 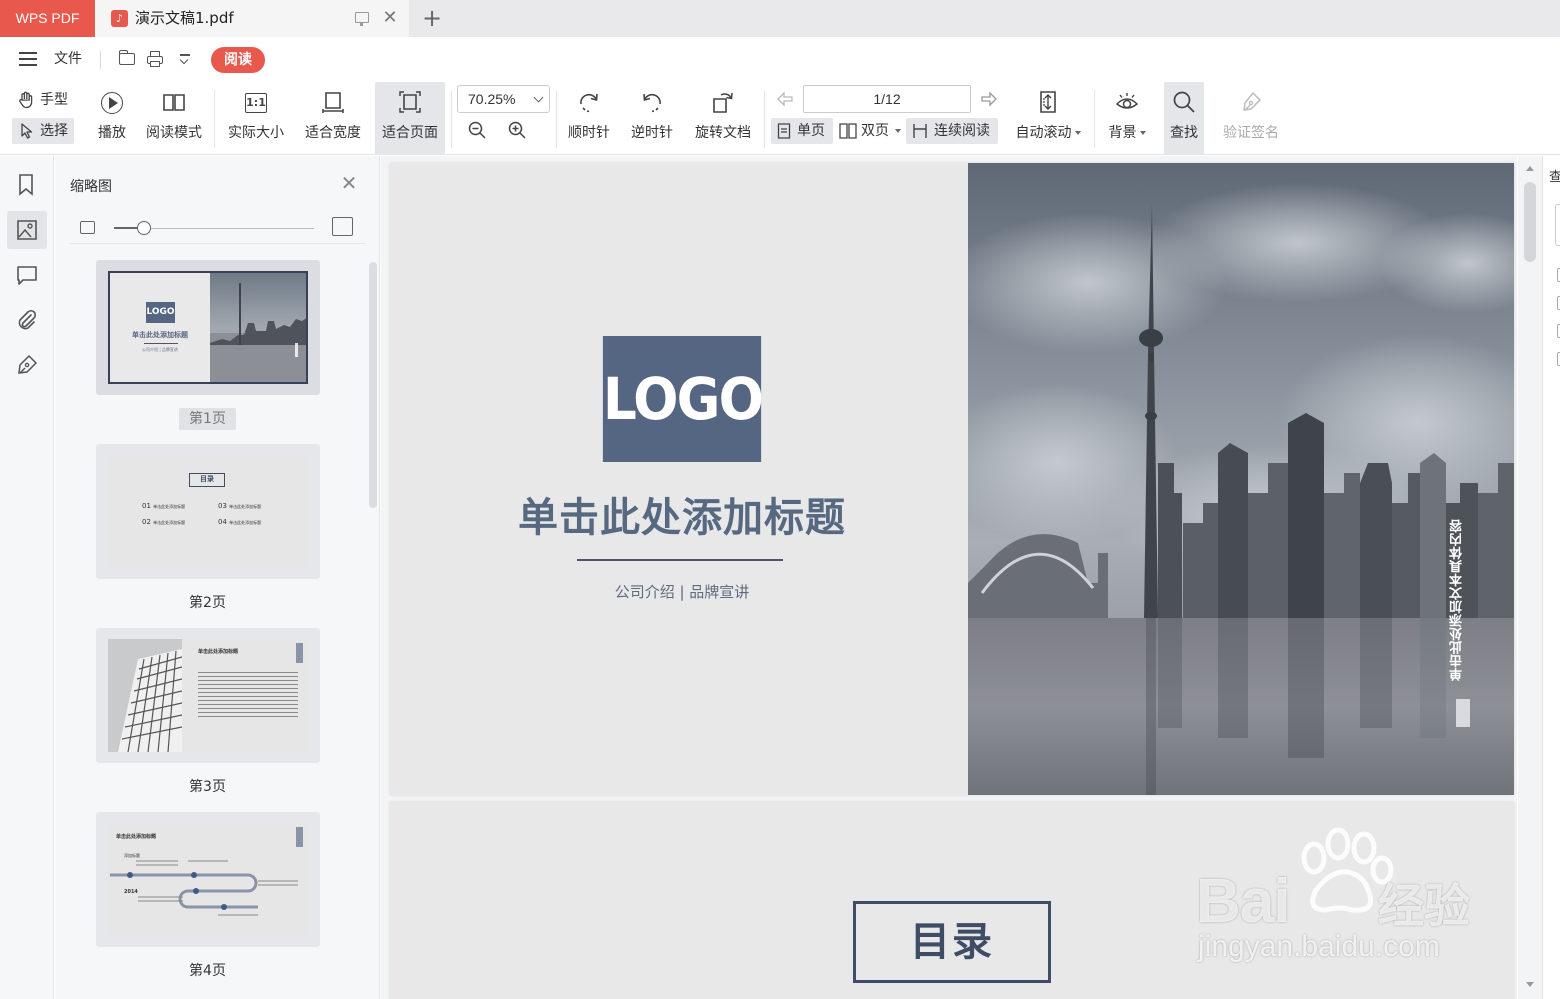 What do you see at coordinates (186, 60) in the screenshot?
I see `customize-dropdown-icon` at bounding box center [186, 60].